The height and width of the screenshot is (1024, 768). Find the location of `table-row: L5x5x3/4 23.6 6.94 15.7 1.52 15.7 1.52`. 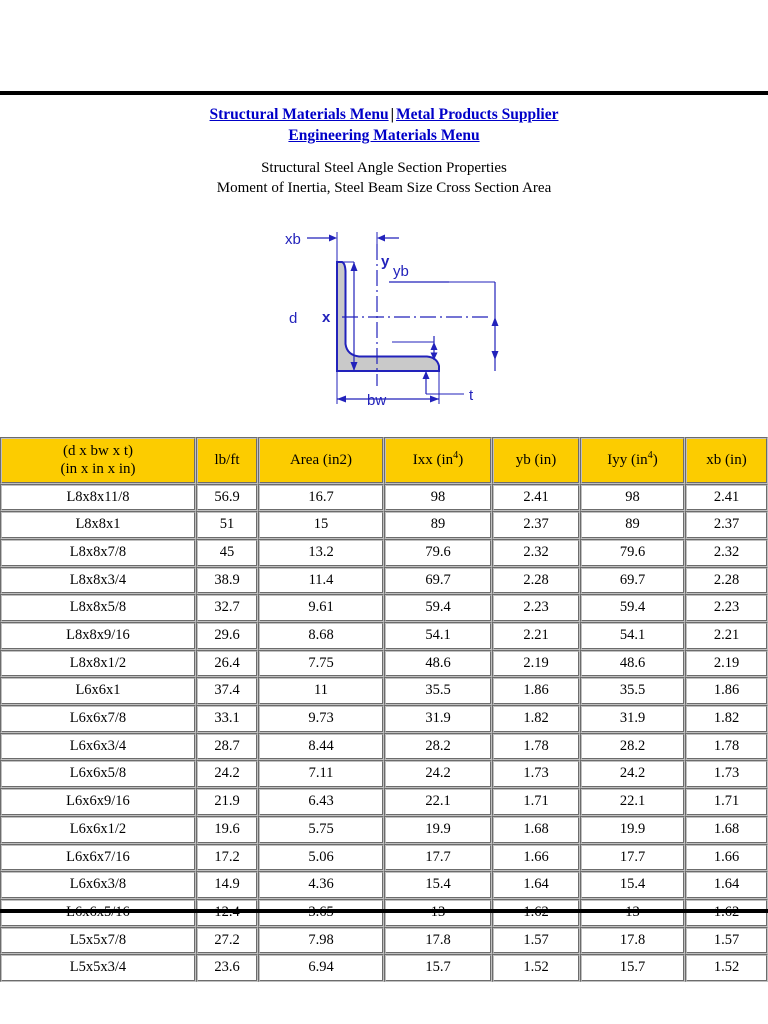

table-row: L5x5x3/4 23.6 6.94 15.7 1.52 15.7 1.52 is located at coordinates (384, 968).